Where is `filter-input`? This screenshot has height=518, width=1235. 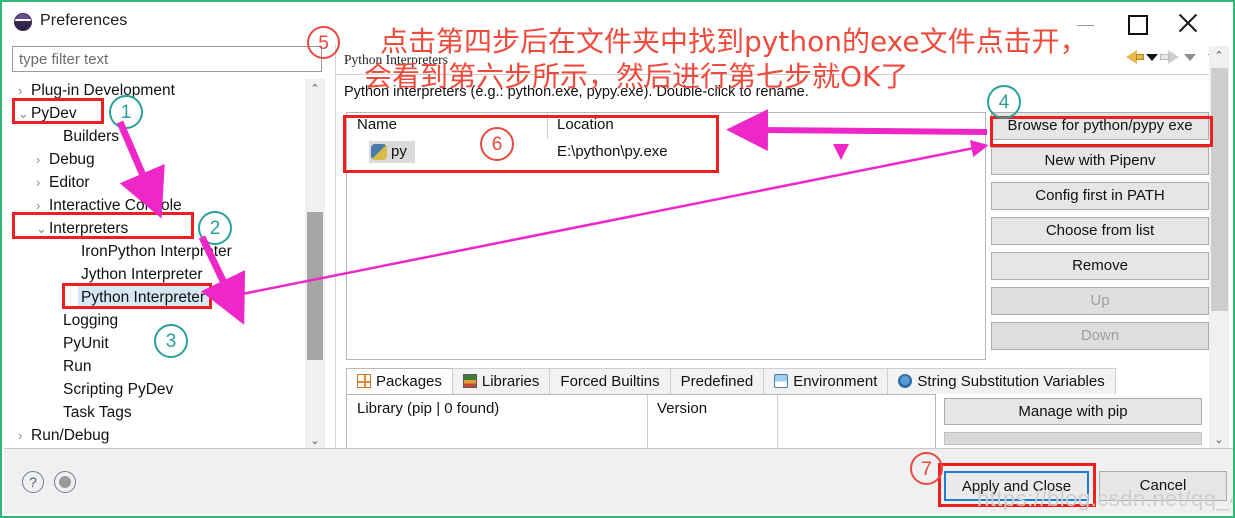
filter-input is located at coordinates (167, 59).